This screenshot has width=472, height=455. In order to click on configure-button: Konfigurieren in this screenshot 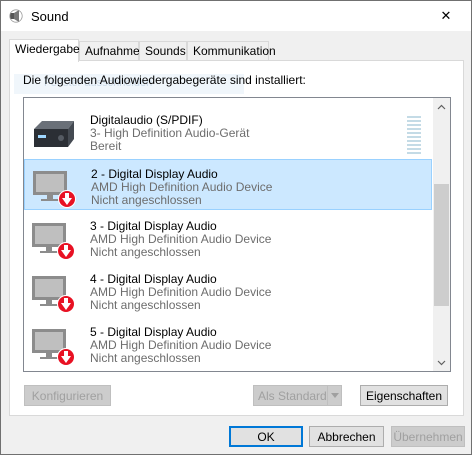, I will do `click(67, 395)`.